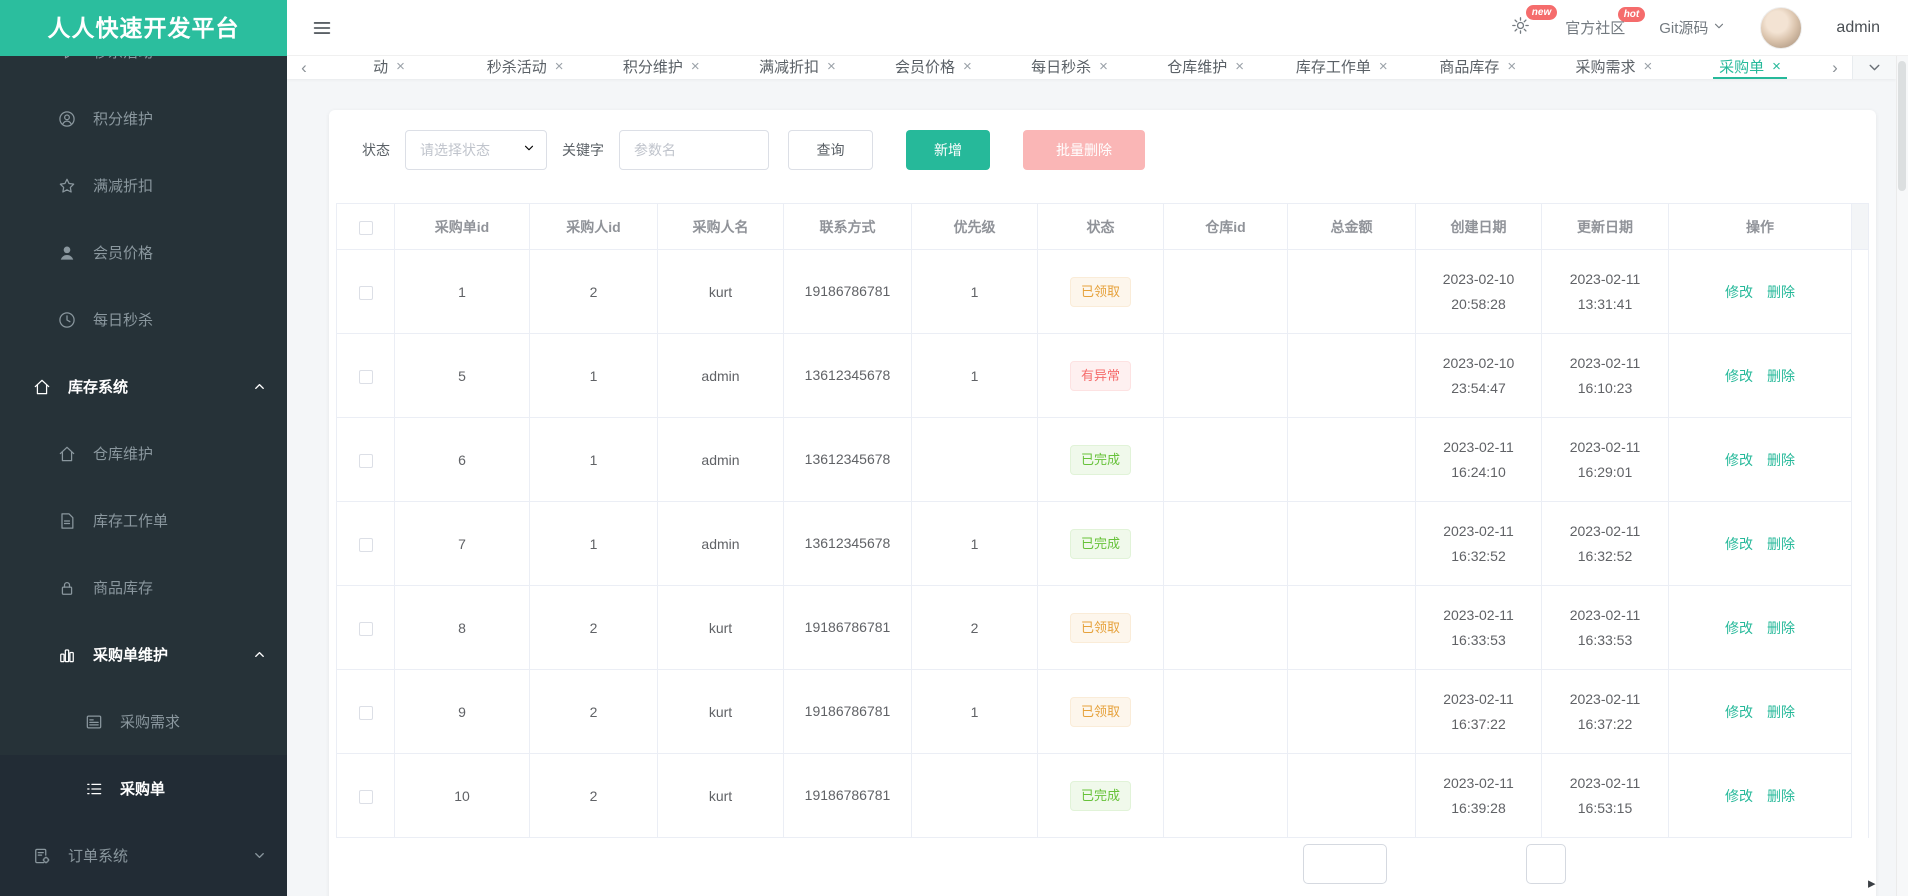  Describe the element at coordinates (143, 721) in the screenshot. I see `sidebar-item-采购需求: 采购需求` at that location.